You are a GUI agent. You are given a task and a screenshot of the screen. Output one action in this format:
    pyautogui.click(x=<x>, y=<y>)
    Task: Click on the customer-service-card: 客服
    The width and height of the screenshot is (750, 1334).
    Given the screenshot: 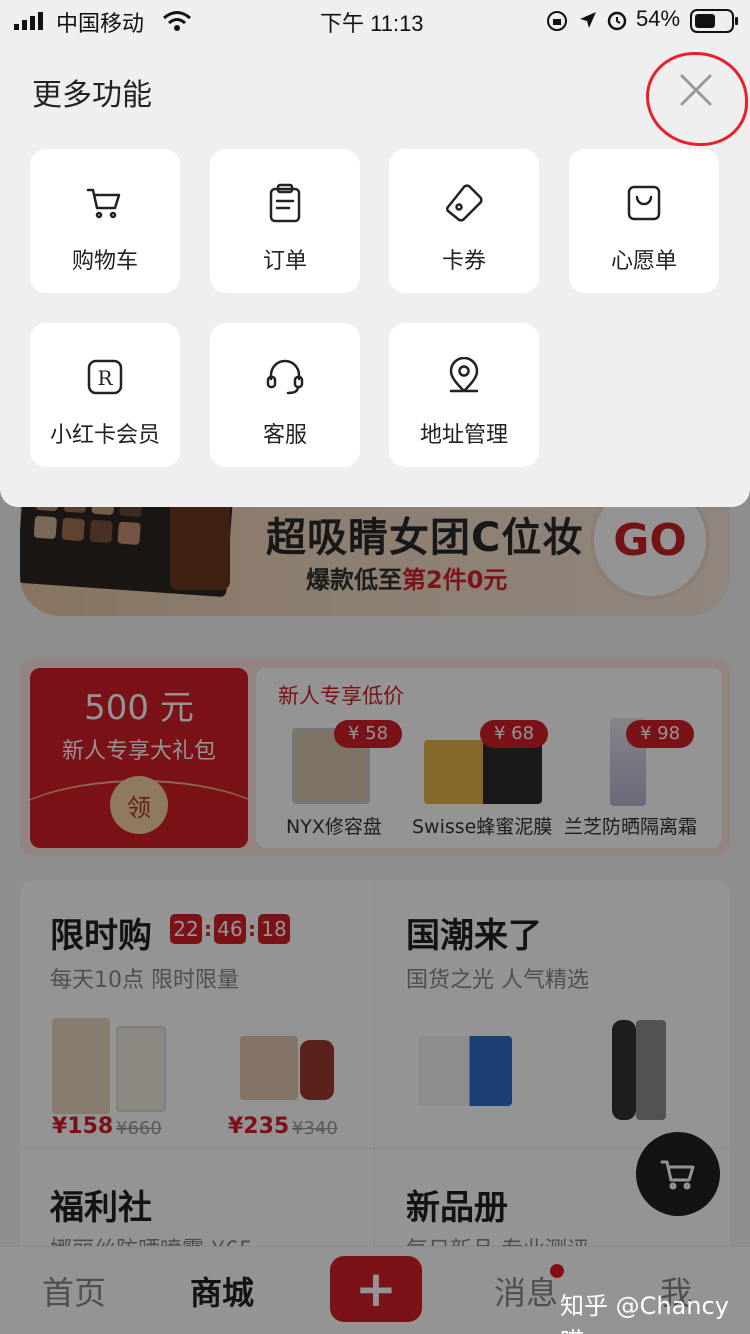 What is the action you would take?
    pyautogui.click(x=285, y=395)
    